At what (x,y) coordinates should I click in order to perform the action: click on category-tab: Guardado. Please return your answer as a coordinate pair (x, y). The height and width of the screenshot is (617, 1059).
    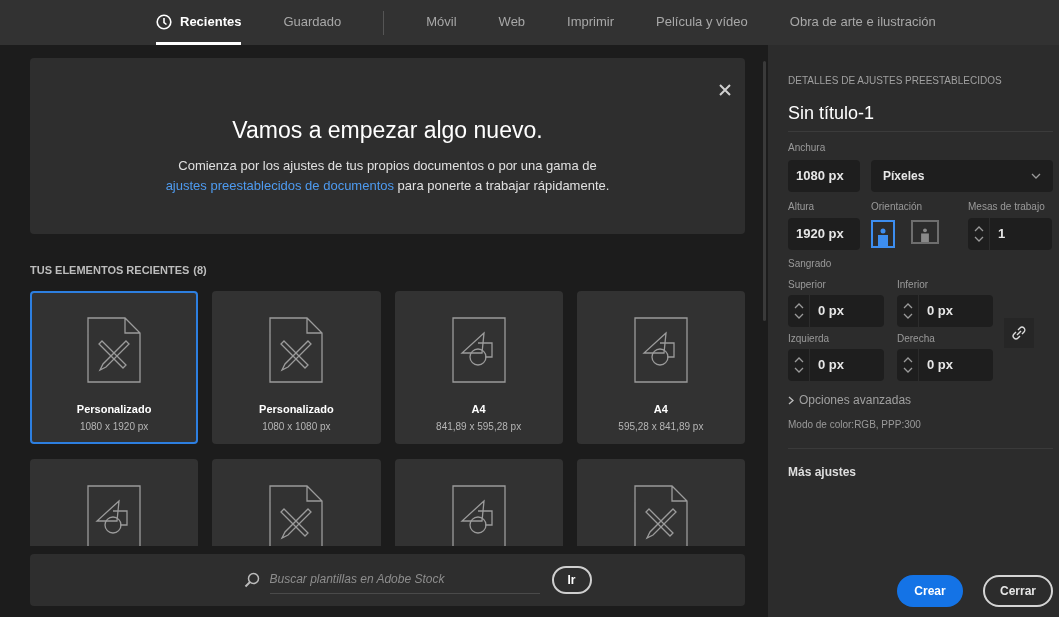
    Looking at the image, I should click on (312, 26).